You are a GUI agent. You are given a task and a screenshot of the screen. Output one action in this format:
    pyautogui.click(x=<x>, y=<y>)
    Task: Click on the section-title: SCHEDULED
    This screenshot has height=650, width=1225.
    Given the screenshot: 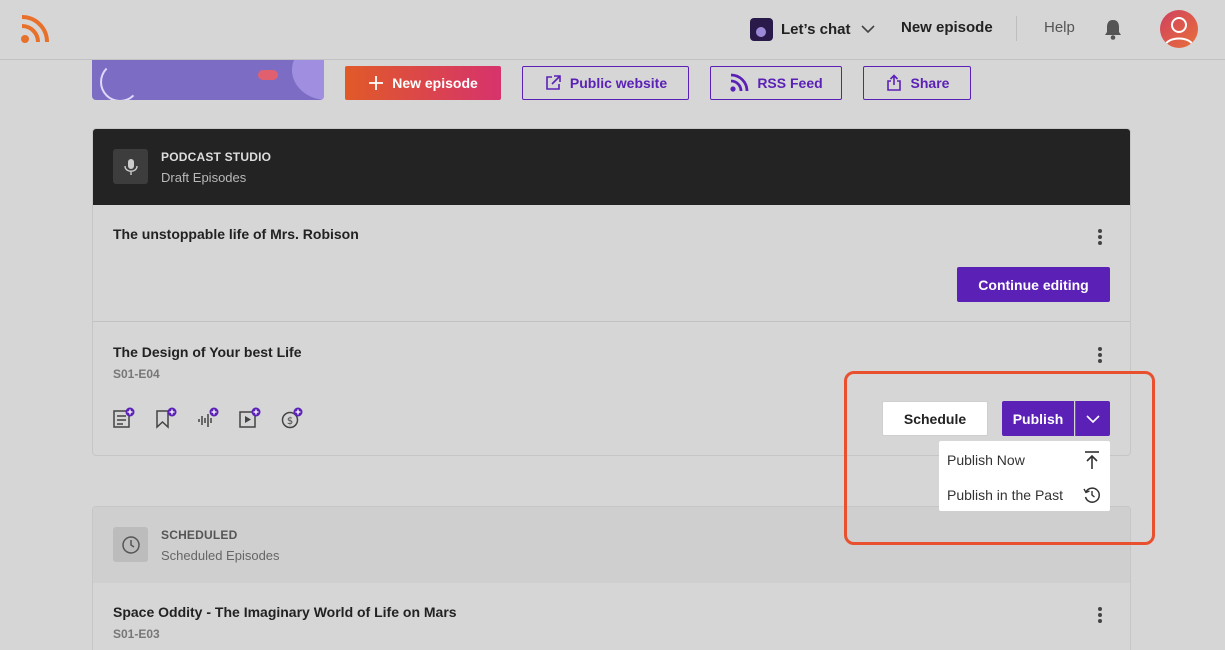 What is the action you would take?
    pyautogui.click(x=199, y=535)
    